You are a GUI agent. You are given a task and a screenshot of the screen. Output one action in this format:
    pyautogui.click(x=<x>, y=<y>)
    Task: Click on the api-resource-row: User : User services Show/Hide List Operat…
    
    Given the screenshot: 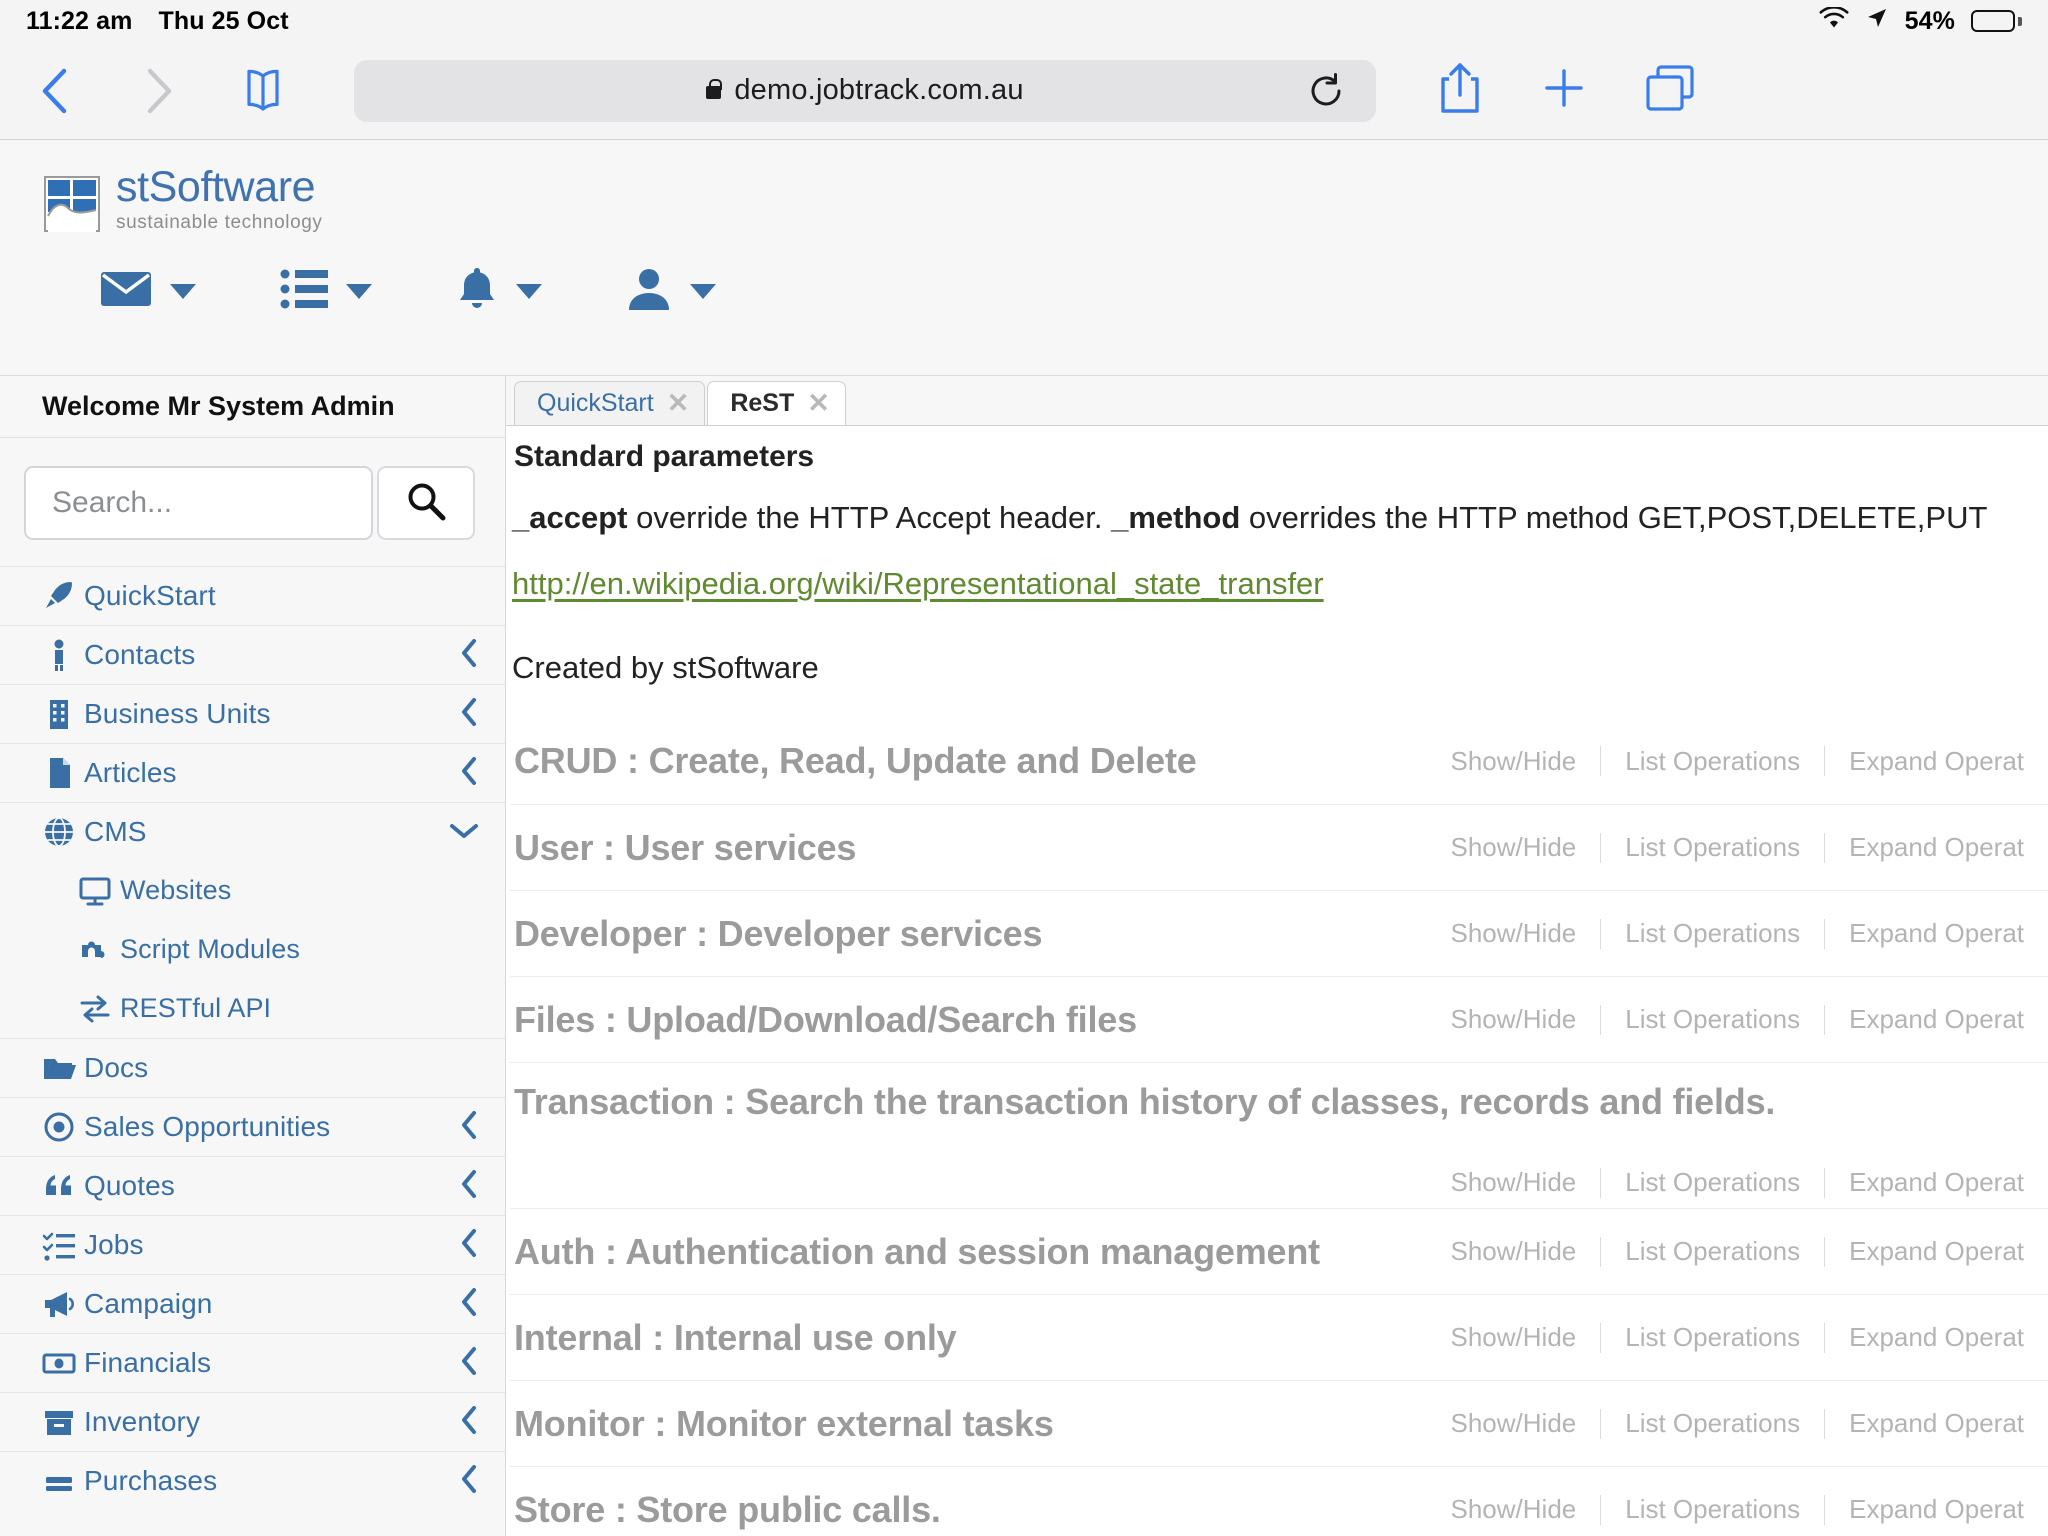 What is the action you would take?
    pyautogui.click(x=1279, y=847)
    